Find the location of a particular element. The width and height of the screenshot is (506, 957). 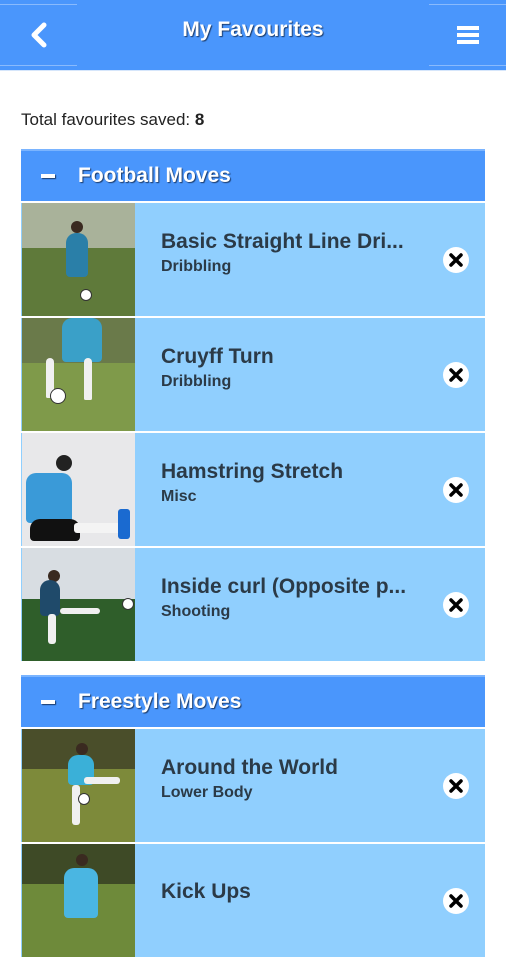

item-category: Lower Body is located at coordinates (207, 792).